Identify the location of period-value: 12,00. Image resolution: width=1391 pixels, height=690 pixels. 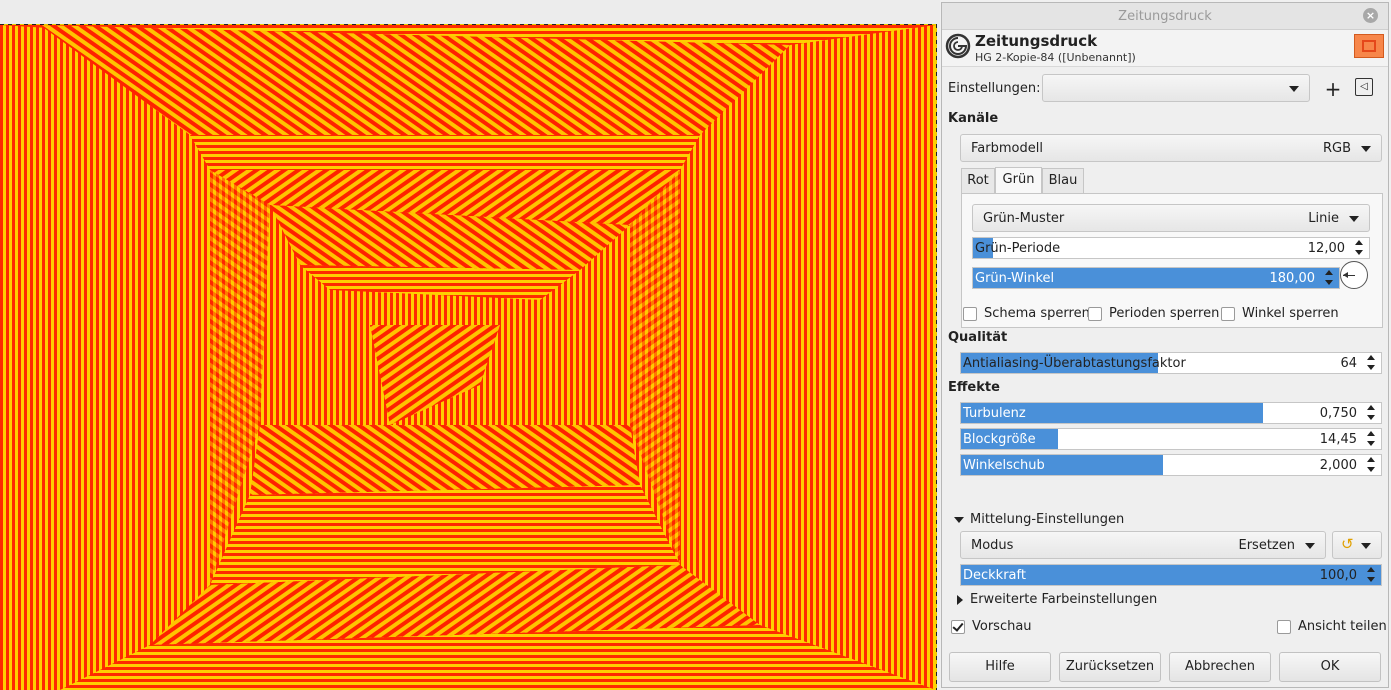
(1326, 248).